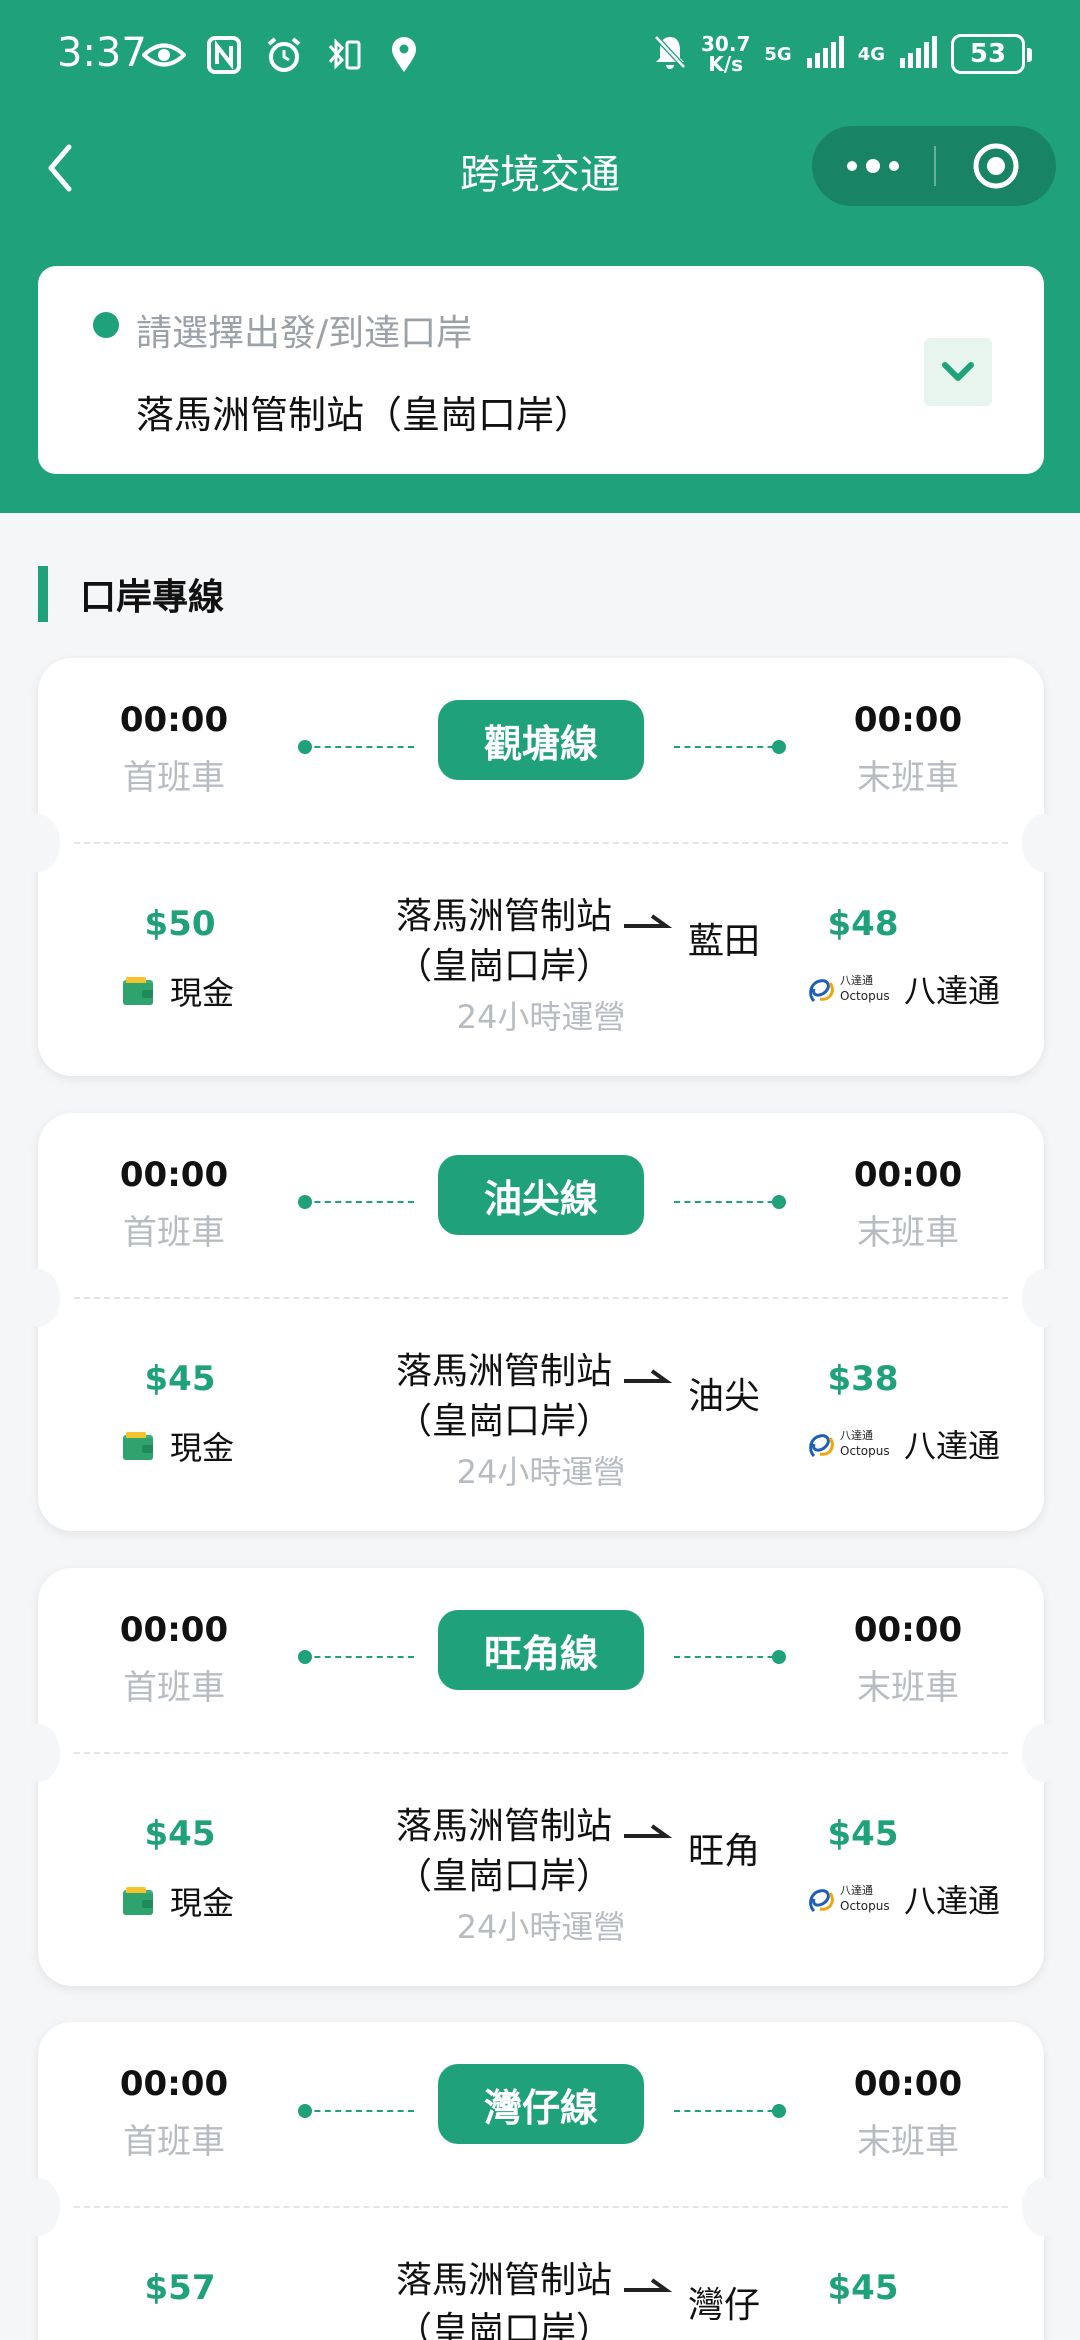  I want to click on signal-icon, so click(825, 54).